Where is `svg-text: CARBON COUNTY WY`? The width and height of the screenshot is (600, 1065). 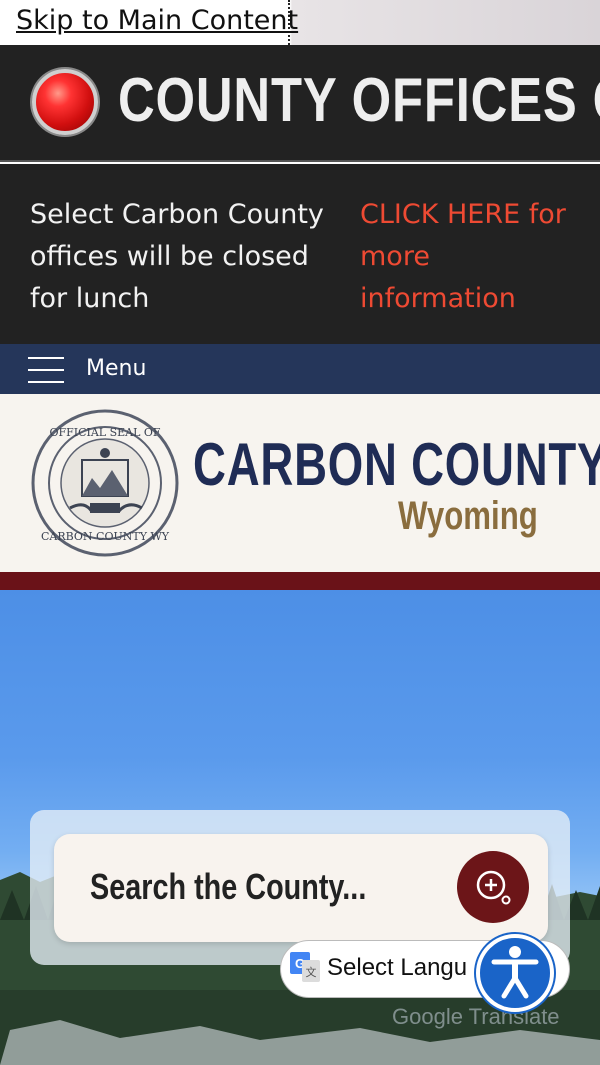 svg-text: CARBON COUNTY WY is located at coordinates (105, 536).